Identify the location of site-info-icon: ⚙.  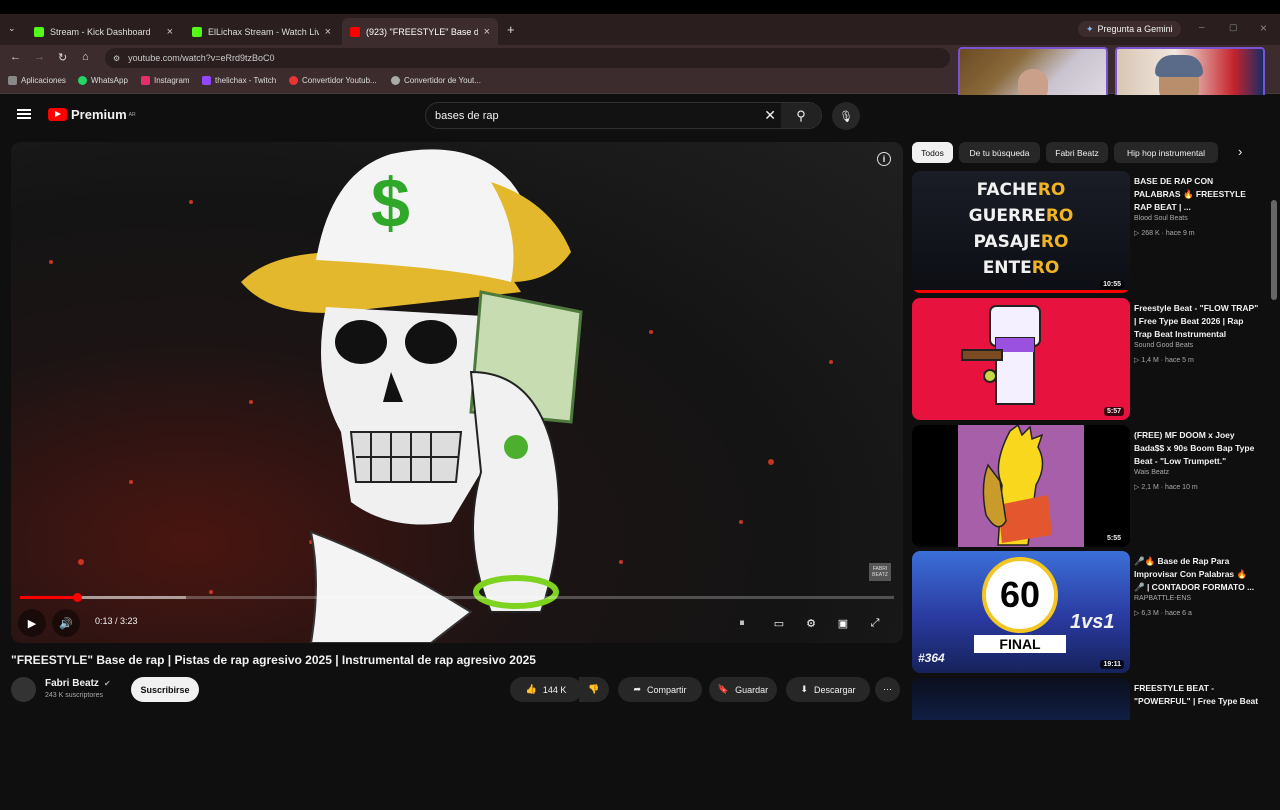
(116, 58).